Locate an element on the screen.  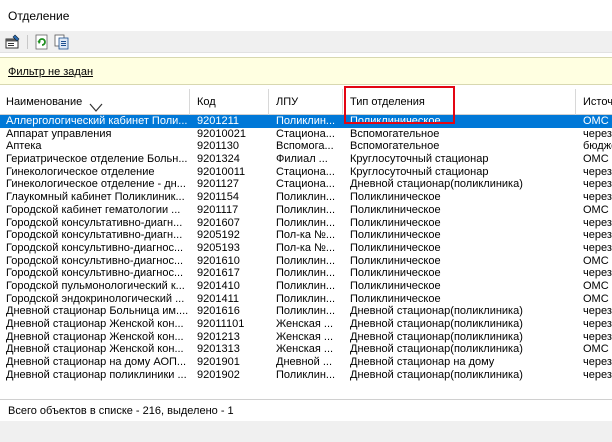
cell-name: Гинекологическое отделение is located at coordinates (80, 171).